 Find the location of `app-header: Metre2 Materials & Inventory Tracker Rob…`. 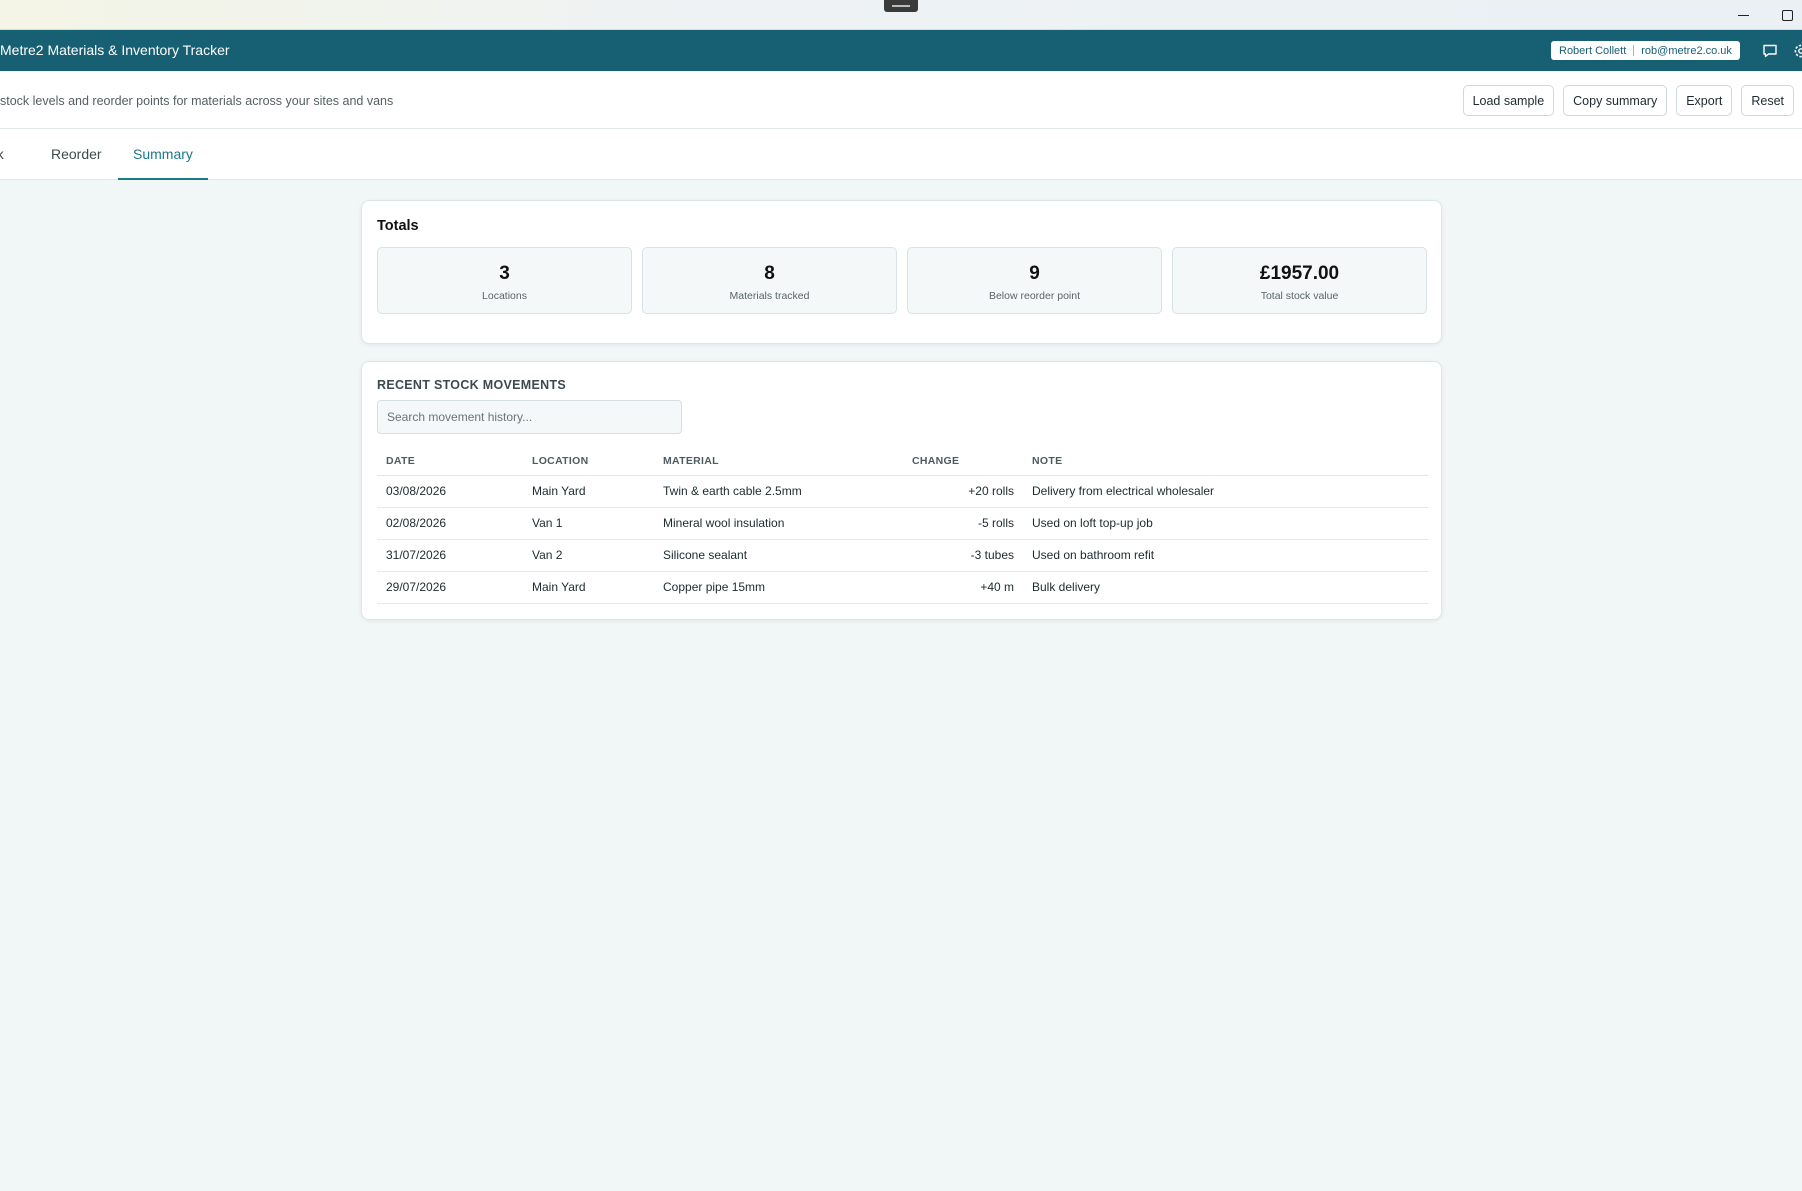

app-header: Metre2 Materials & Inventory Tracker Rob… is located at coordinates (901, 50).